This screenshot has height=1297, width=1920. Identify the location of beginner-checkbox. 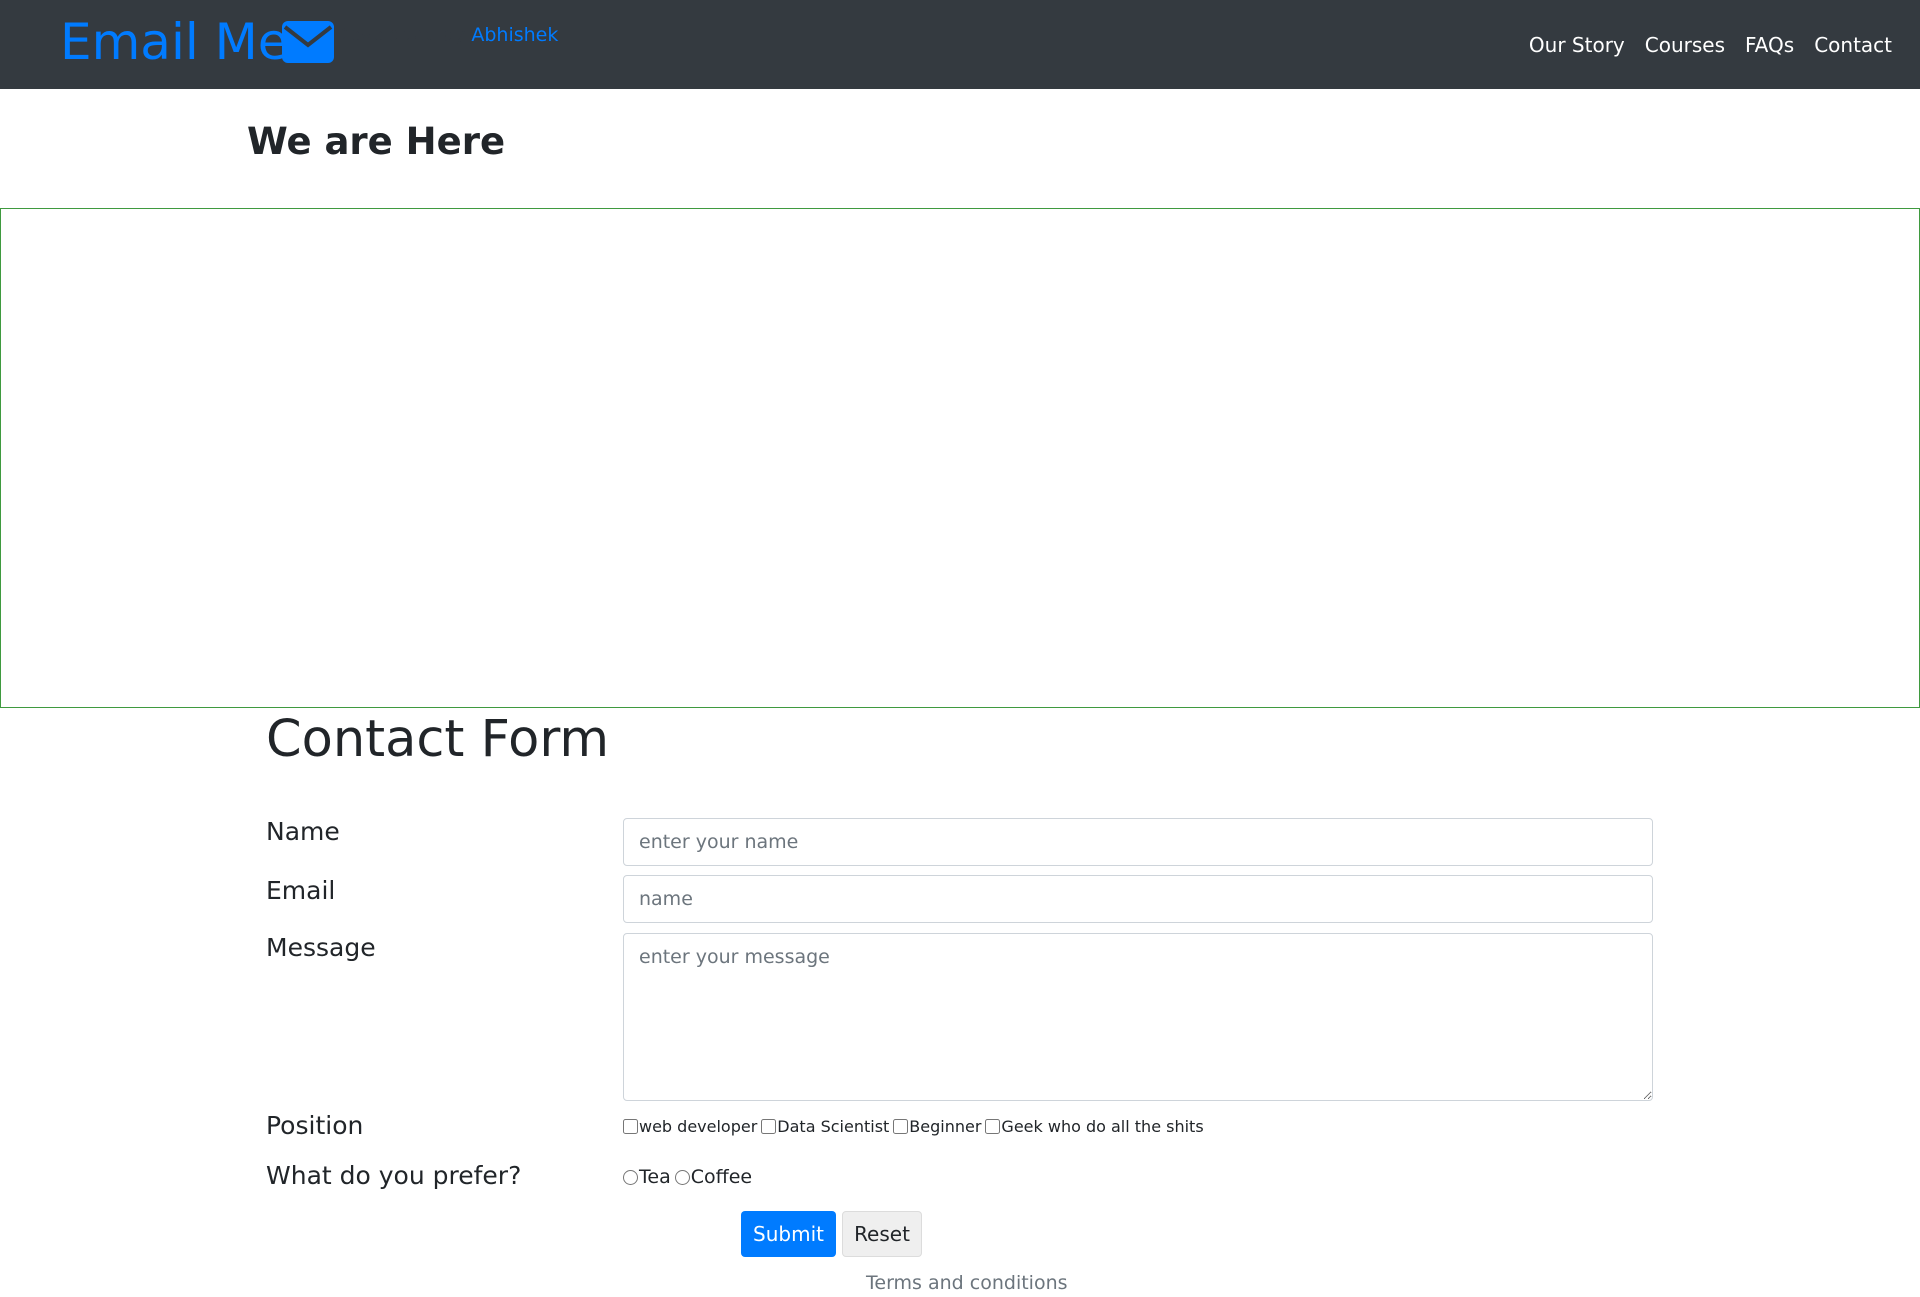
(901, 1126).